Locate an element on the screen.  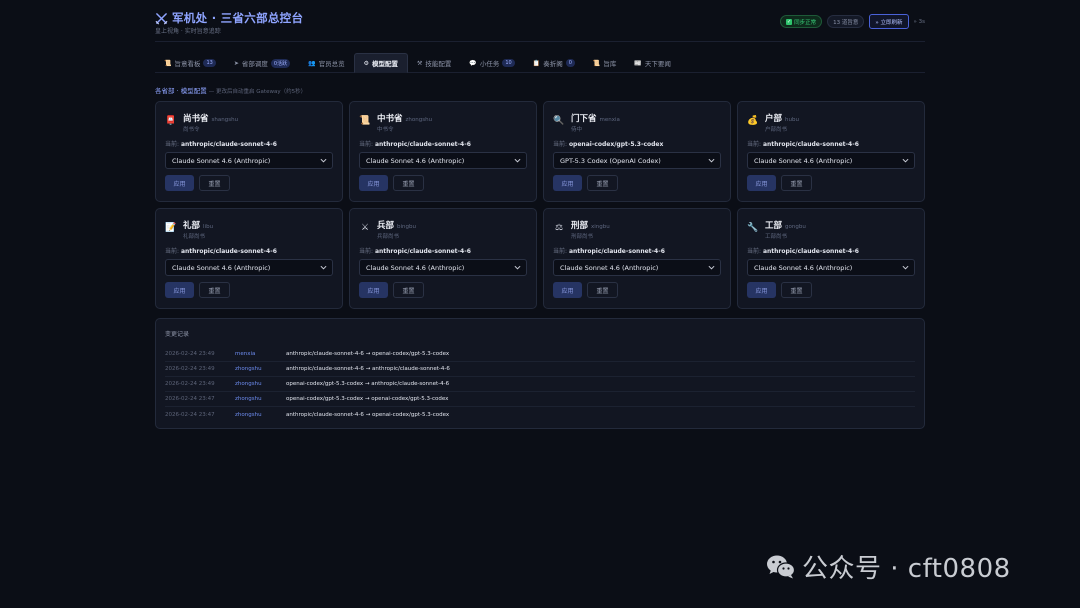
crossed-swords-icon: ⚔ is located at coordinates (365, 228).